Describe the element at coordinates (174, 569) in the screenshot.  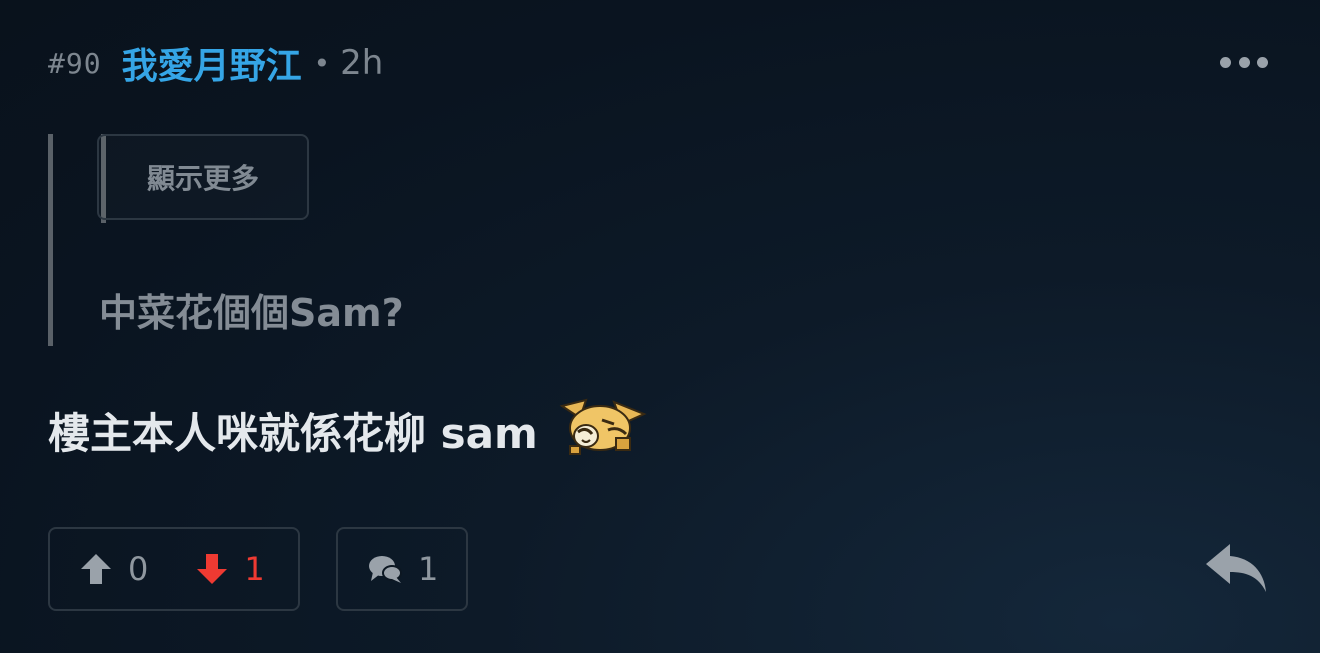
I see `vote-box: 0 1` at that location.